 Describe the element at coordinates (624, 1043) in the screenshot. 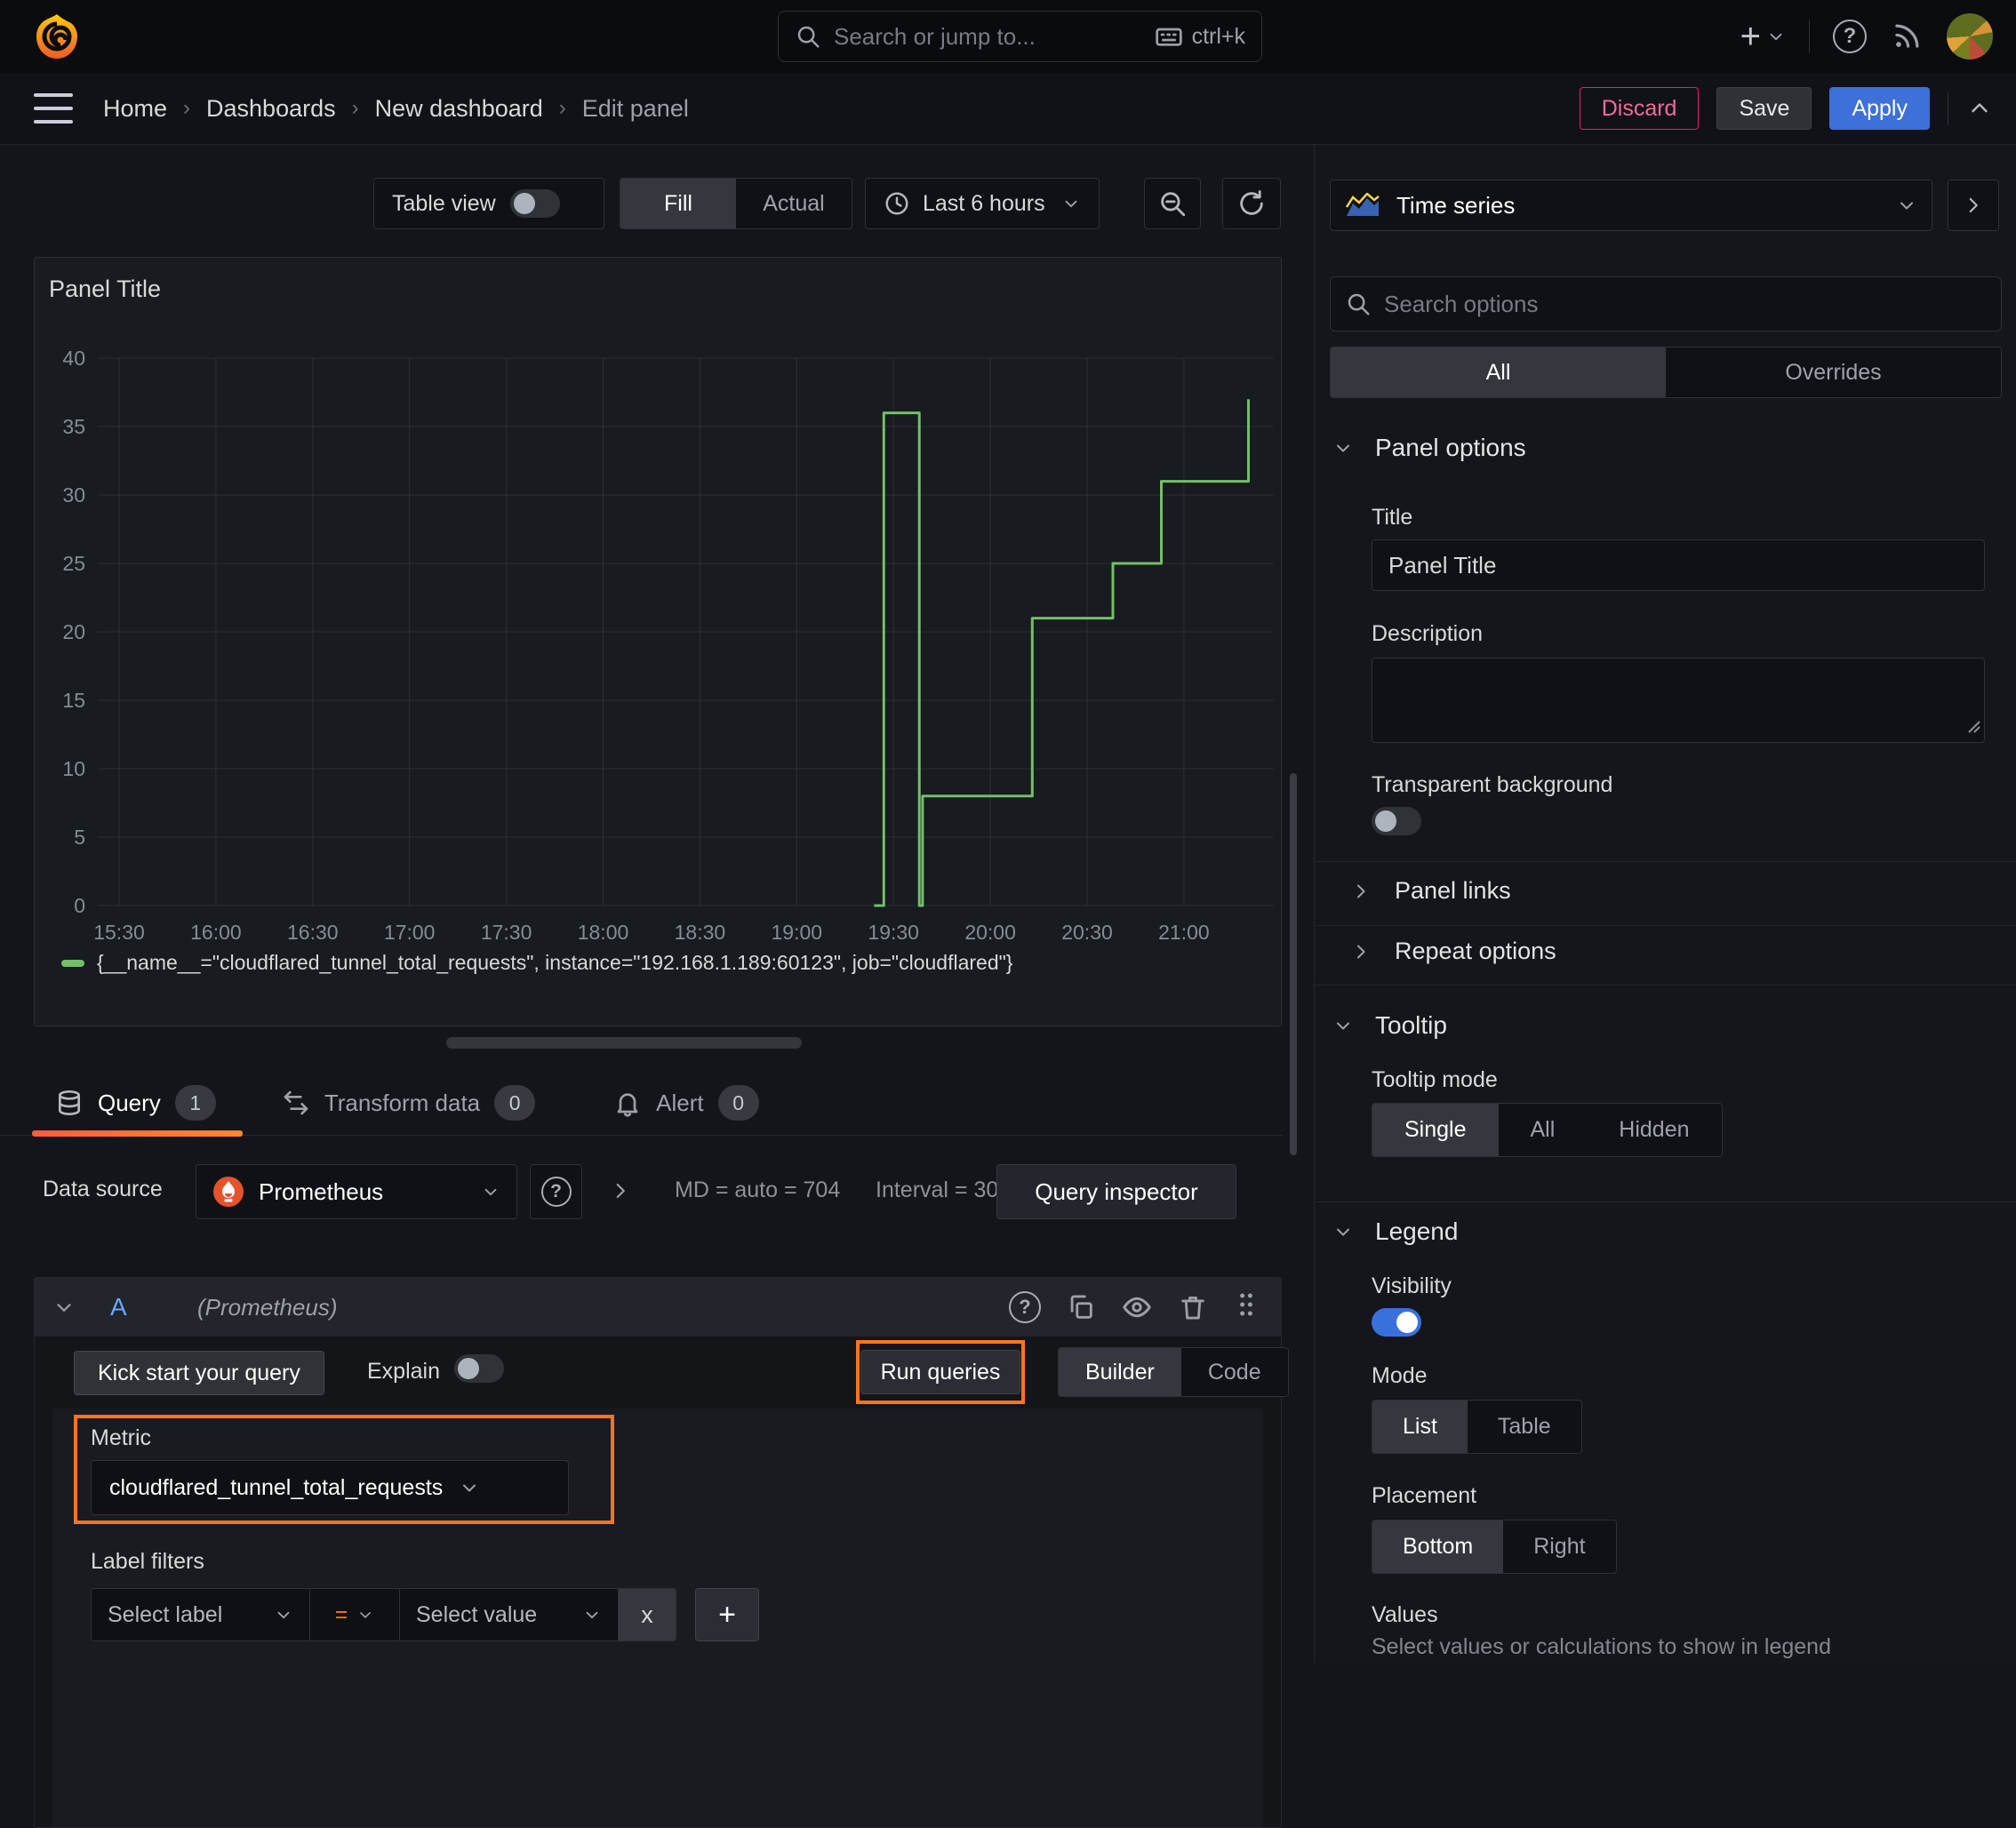

I see `panel-resize-handle` at that location.